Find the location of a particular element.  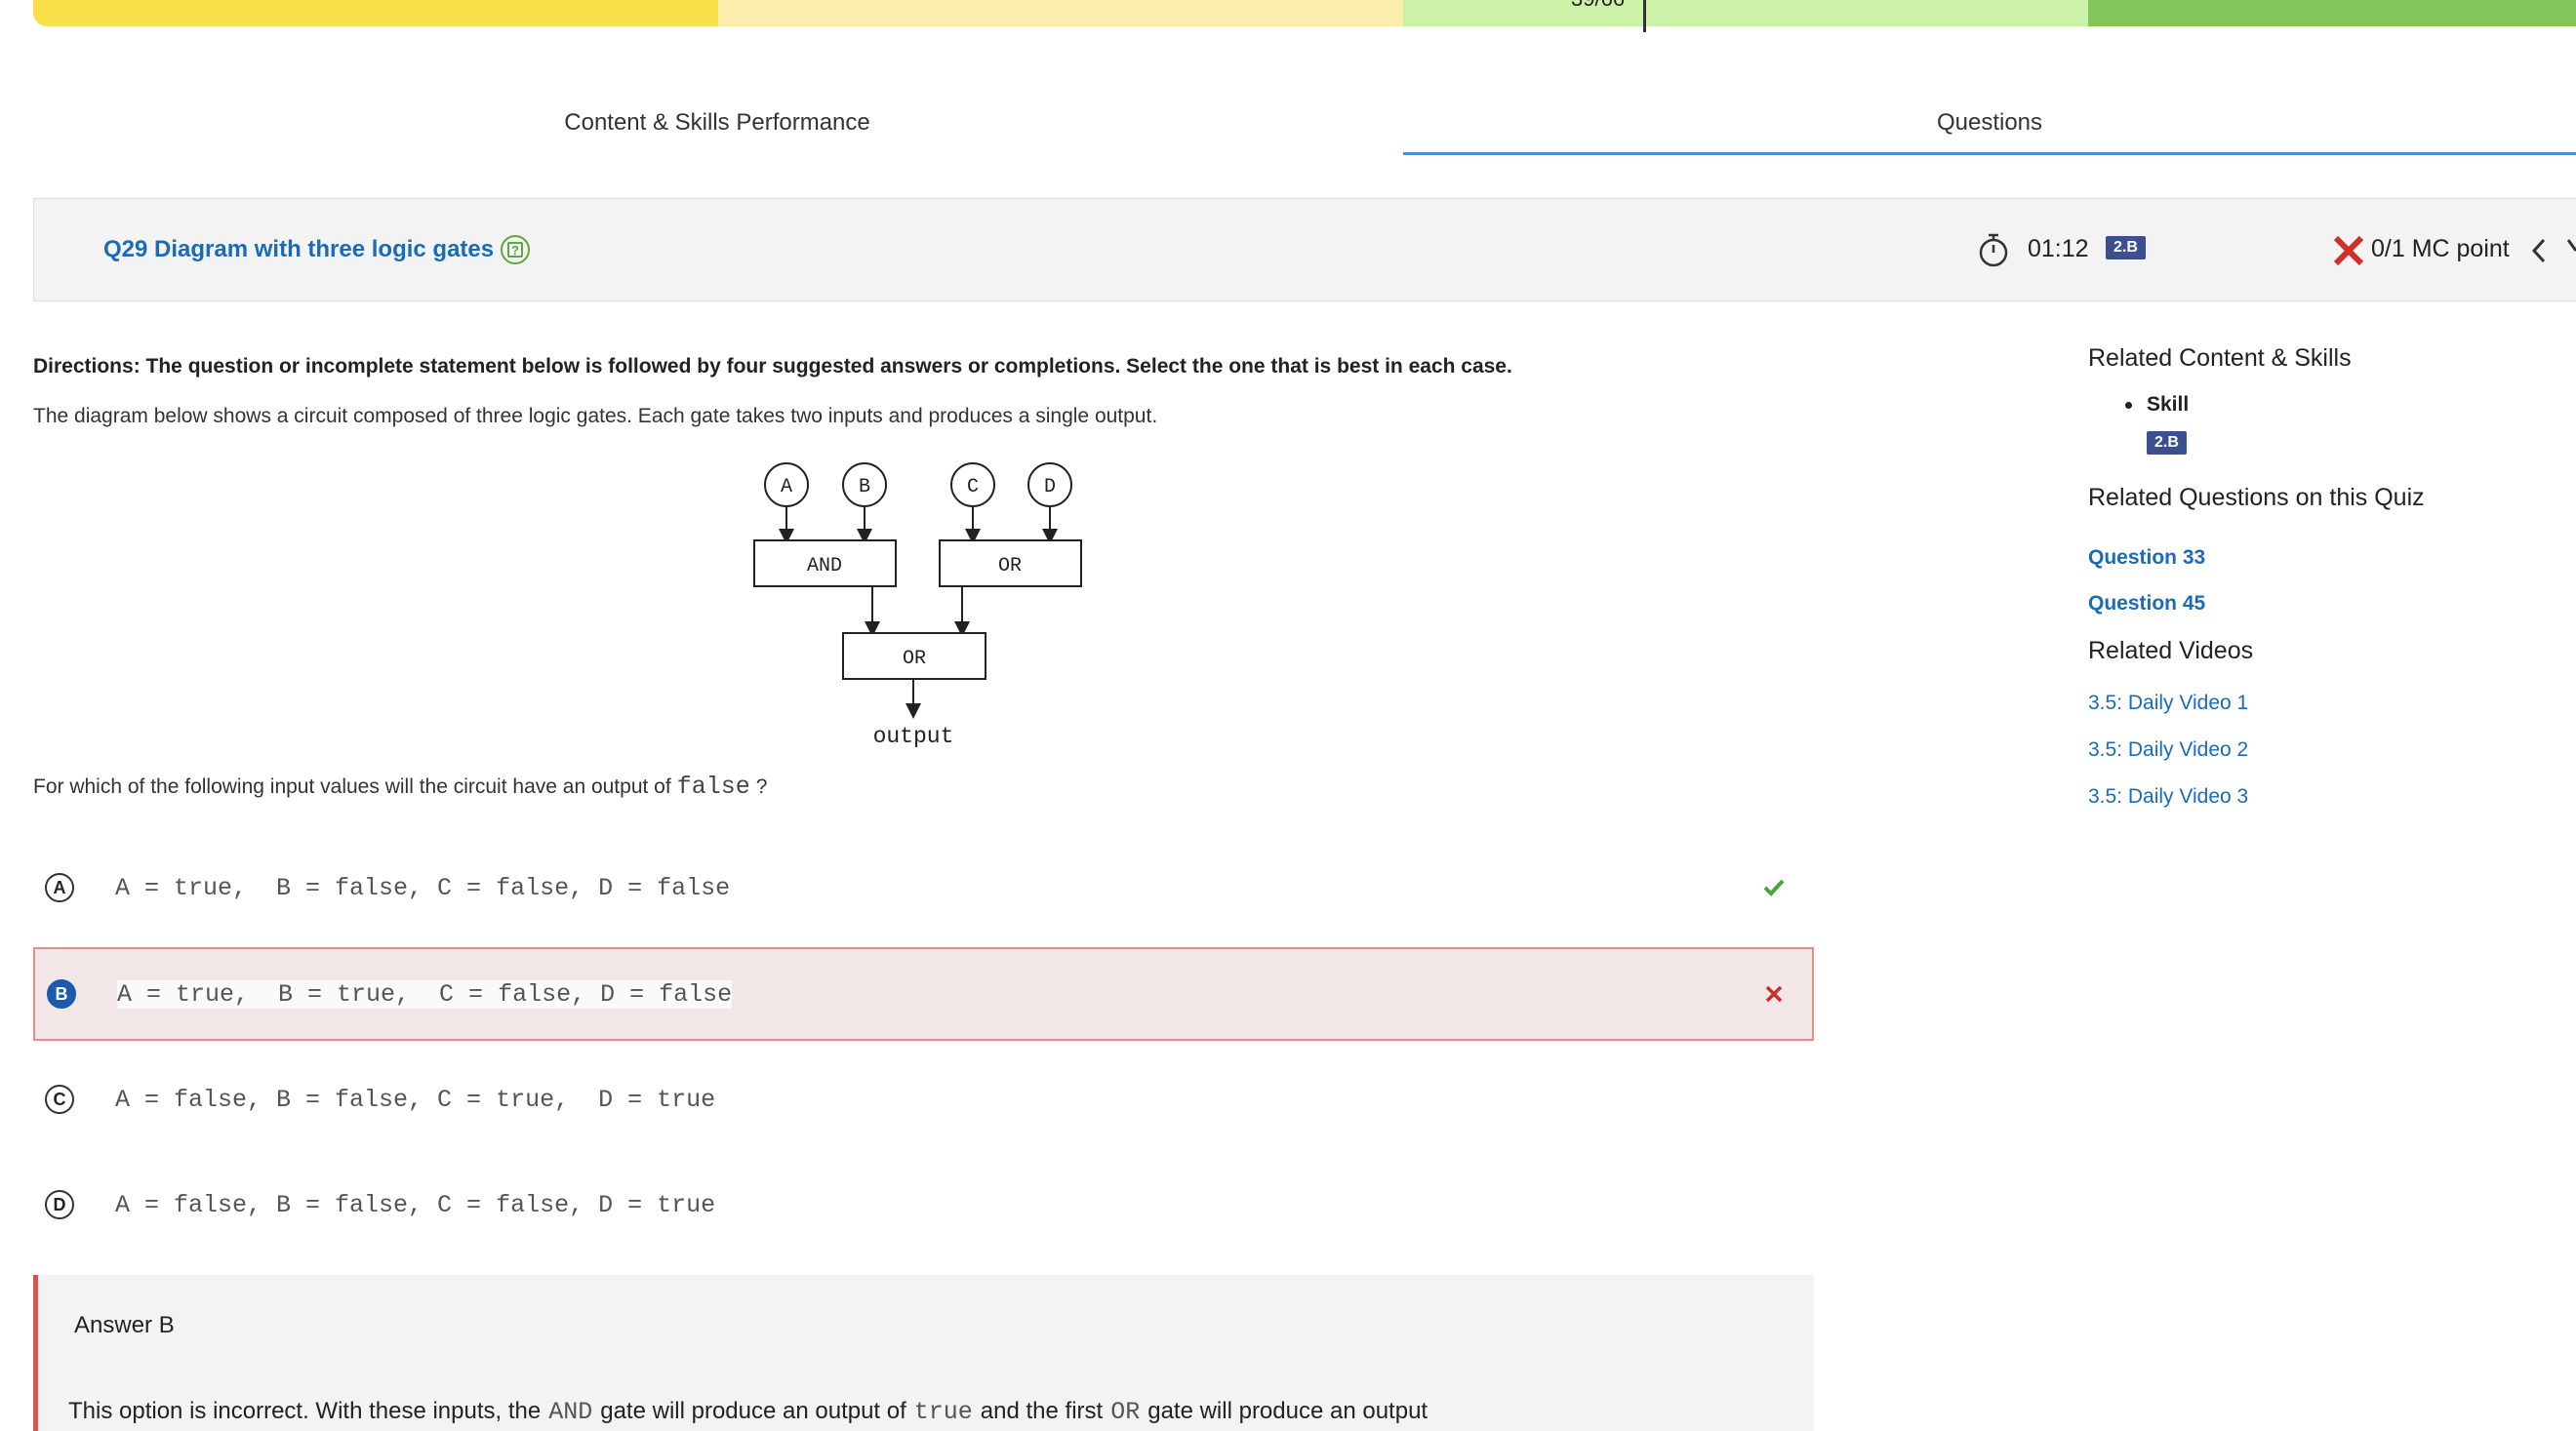

output-label: output is located at coordinates (913, 736).